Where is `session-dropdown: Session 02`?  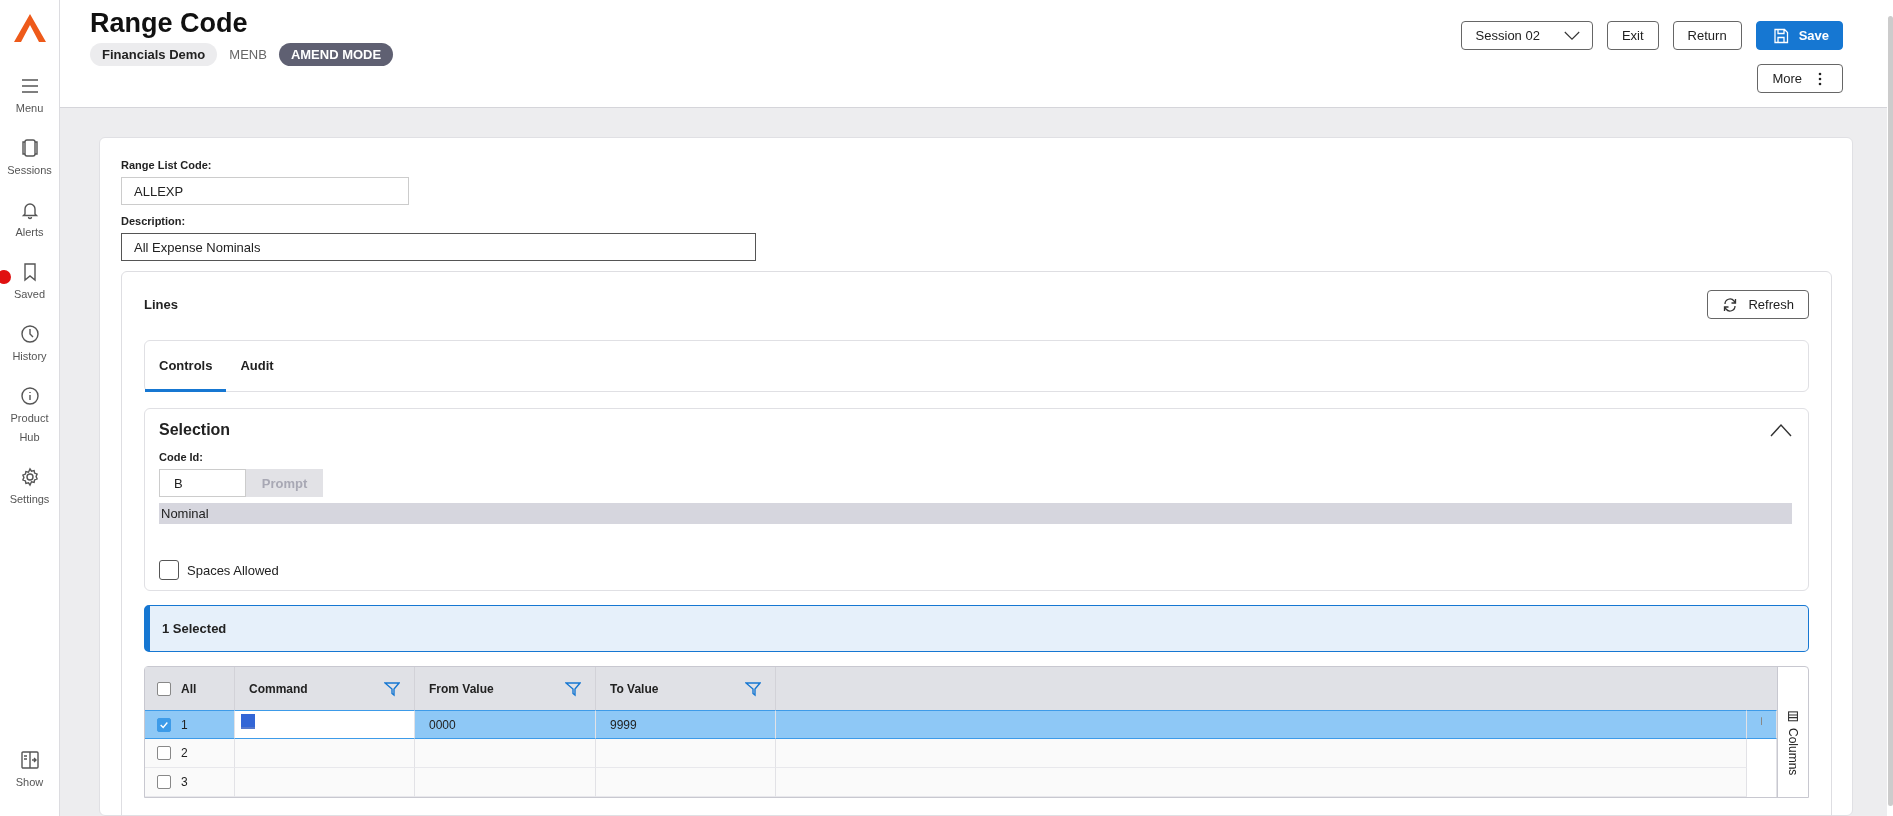 session-dropdown: Session 02 is located at coordinates (1526, 35).